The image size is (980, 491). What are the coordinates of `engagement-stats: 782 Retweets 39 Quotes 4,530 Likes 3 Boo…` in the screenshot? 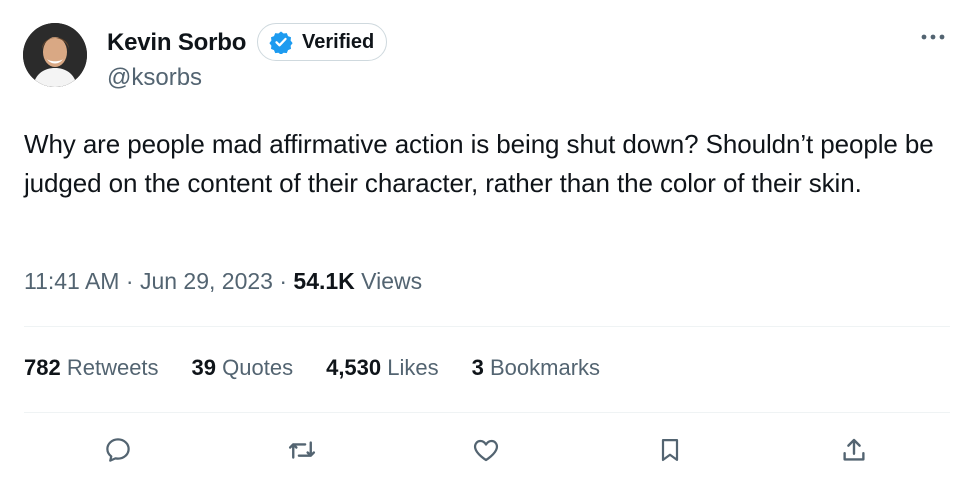 It's located at (328, 368).